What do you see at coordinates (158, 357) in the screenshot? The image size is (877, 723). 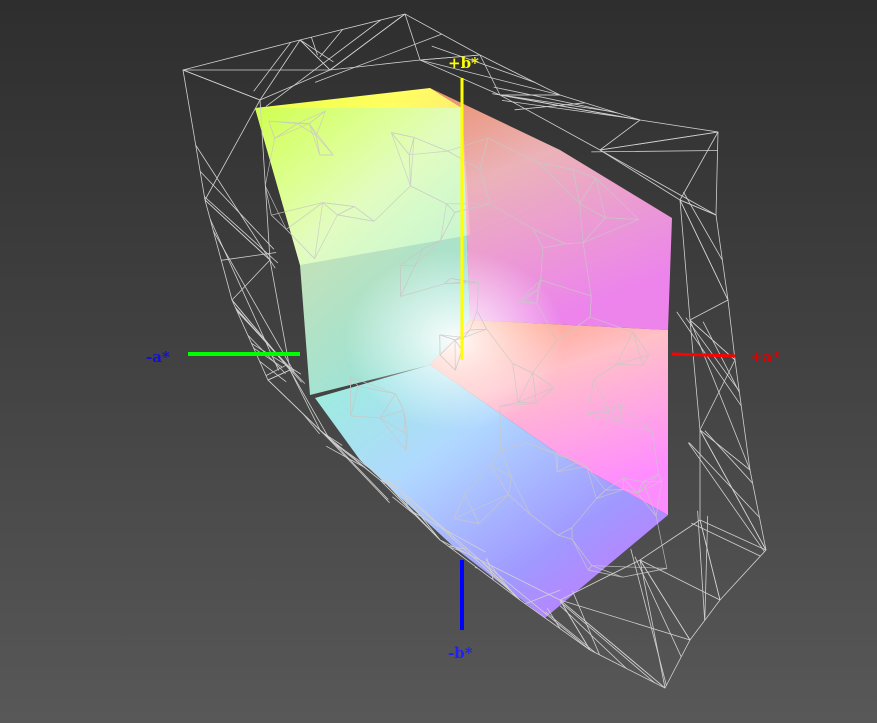 I see `axis-label-minus-a: -a*` at bounding box center [158, 357].